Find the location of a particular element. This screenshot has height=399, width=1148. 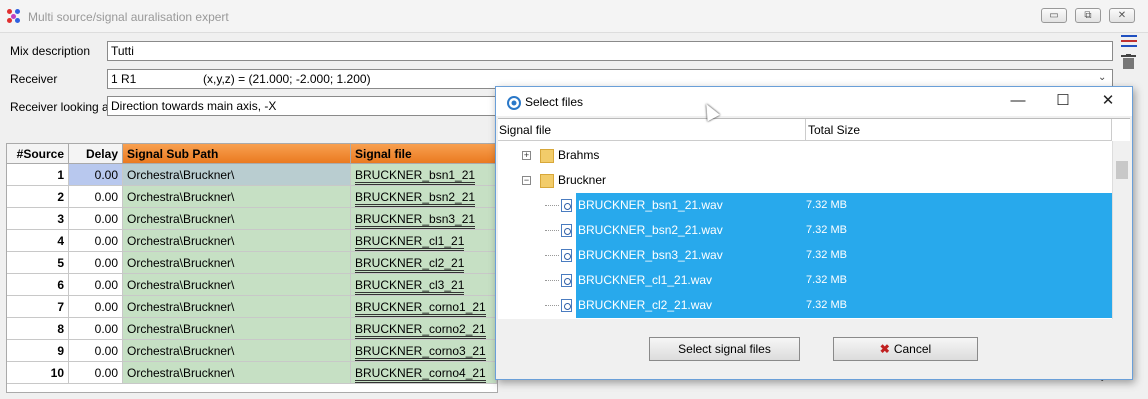

receiver-looking-select: Direction towards main axis, -X is located at coordinates (302, 106).